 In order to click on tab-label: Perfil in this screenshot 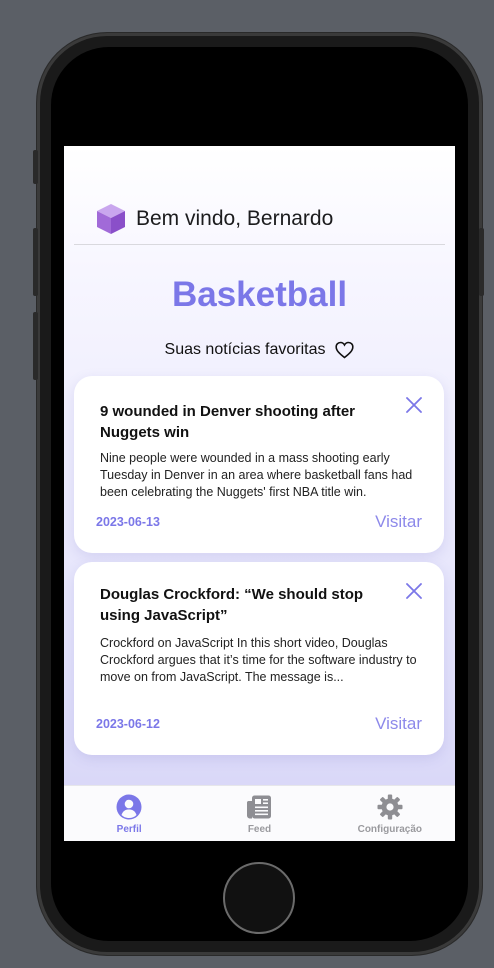, I will do `click(129, 829)`.